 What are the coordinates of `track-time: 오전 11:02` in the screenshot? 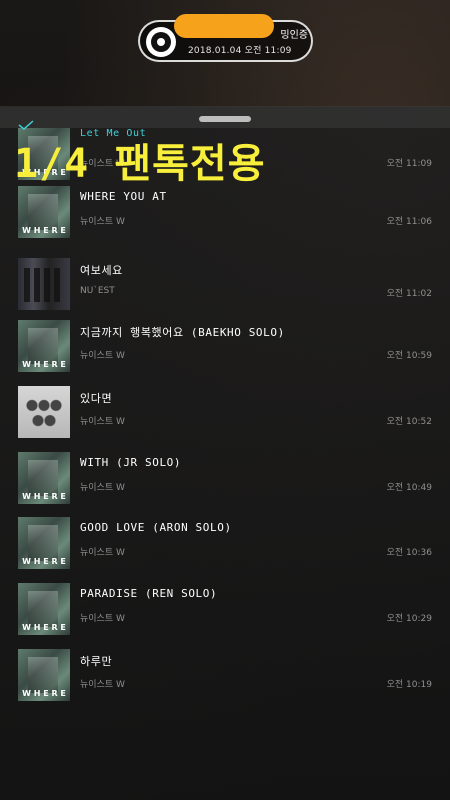 It's located at (409, 294).